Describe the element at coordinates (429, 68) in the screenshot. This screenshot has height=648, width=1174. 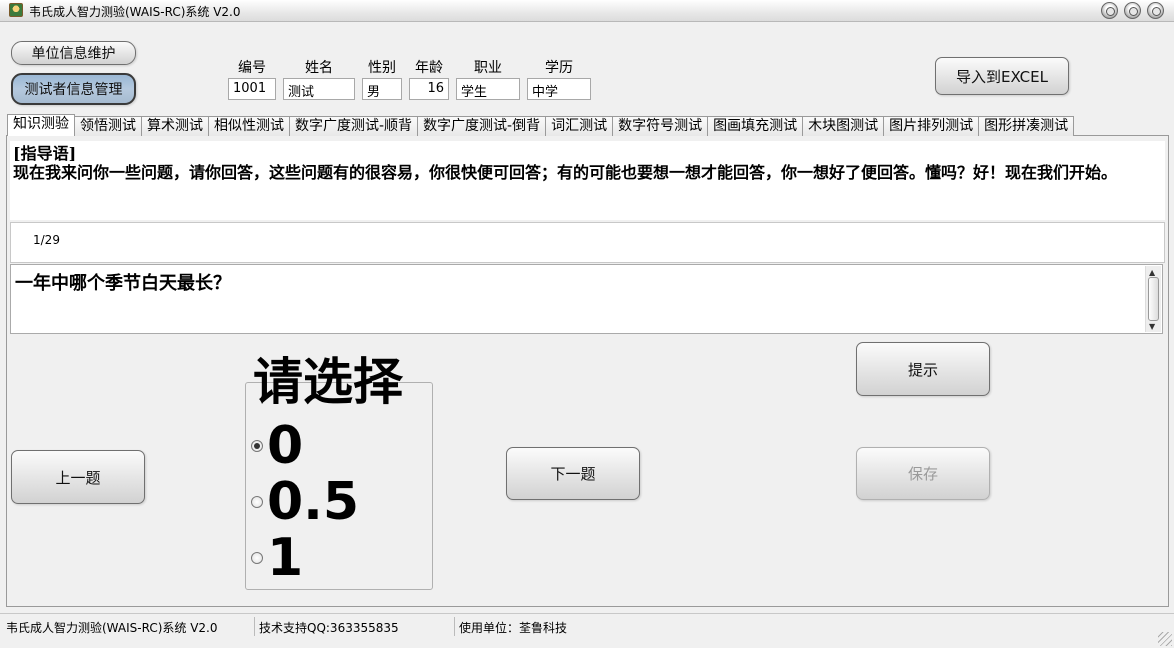
I see `age-label: 年龄` at that location.